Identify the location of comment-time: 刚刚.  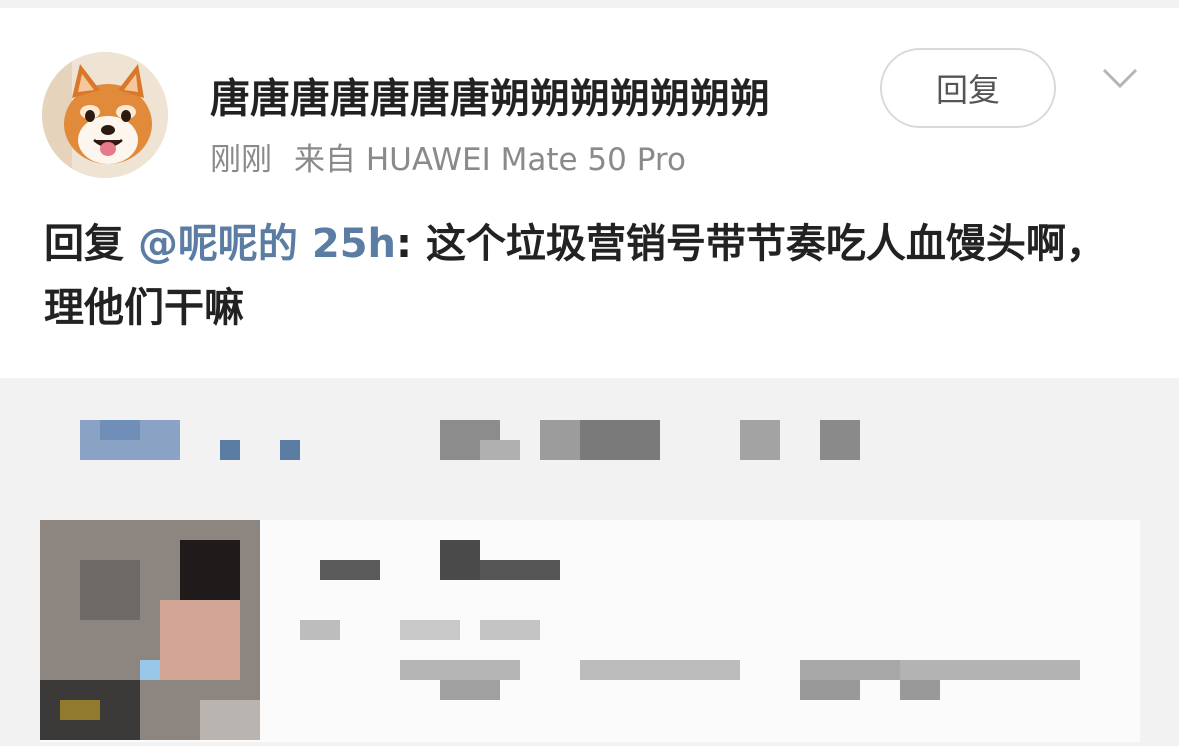
(241, 160).